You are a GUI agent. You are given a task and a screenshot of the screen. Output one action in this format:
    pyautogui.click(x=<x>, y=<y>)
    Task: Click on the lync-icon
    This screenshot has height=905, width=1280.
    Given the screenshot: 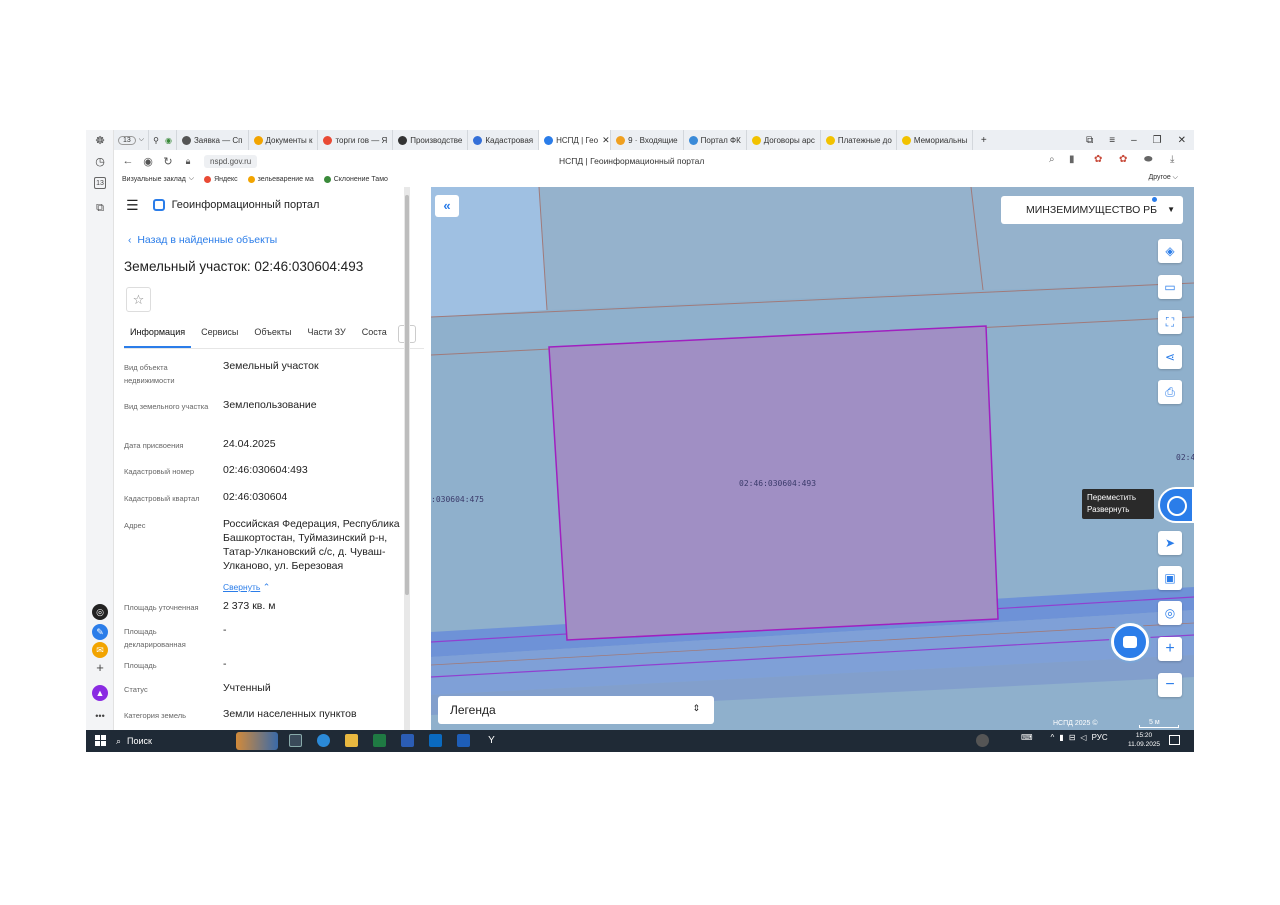 What is the action you would take?
    pyautogui.click(x=463, y=740)
    